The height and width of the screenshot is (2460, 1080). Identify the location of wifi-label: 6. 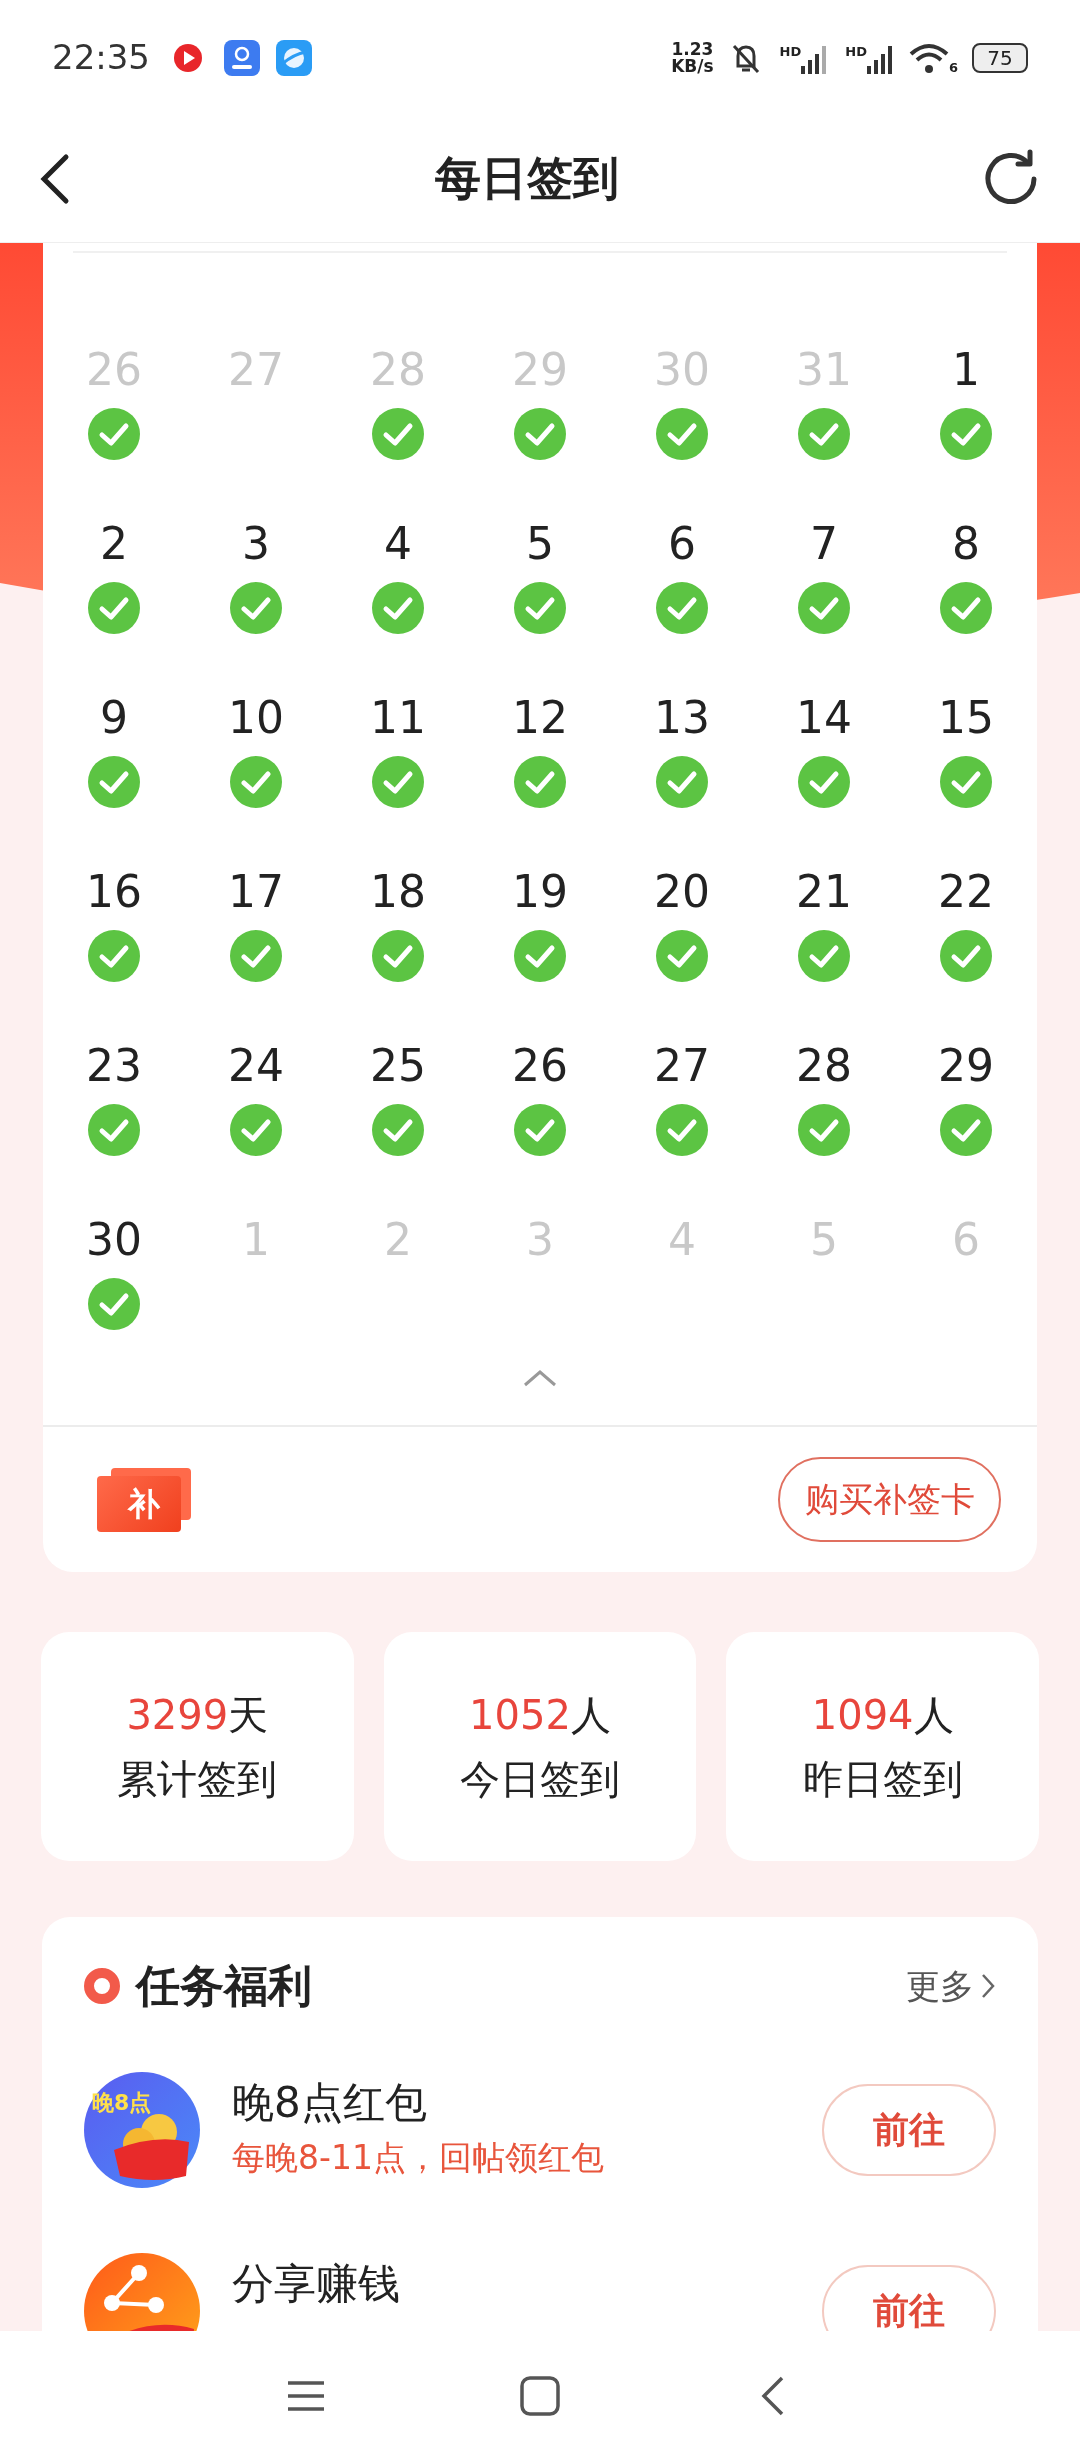
(953, 67).